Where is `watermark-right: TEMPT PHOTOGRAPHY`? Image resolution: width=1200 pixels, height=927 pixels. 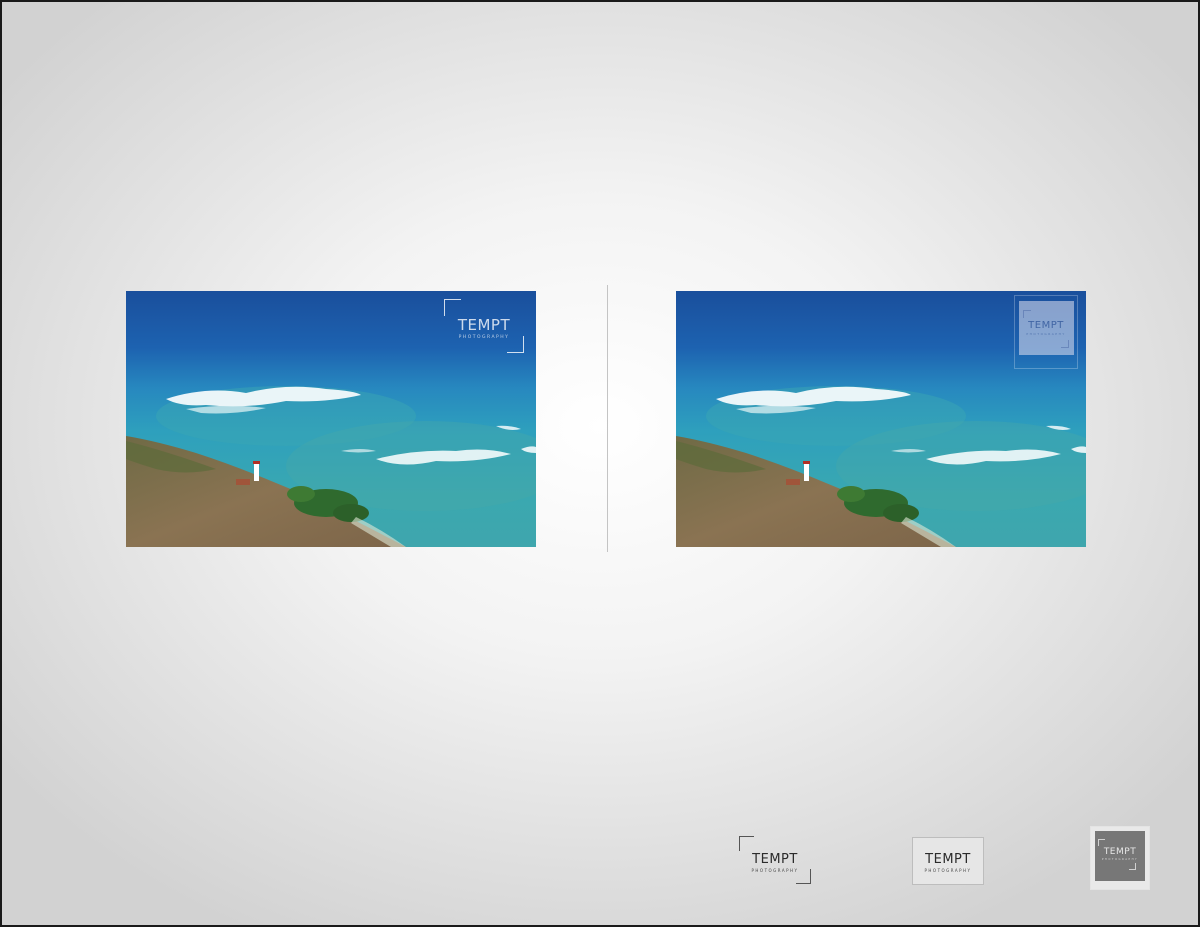
watermark-right: TEMPT PHOTOGRAPHY is located at coordinates (1046, 332).